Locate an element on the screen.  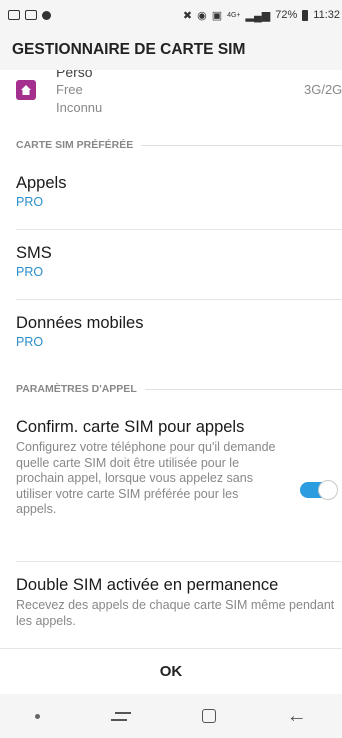
status-right-icons: ✖ ◉ ▣ 4G+ ▂▄▆ 72% 11:32 is located at coordinates (261, 15).